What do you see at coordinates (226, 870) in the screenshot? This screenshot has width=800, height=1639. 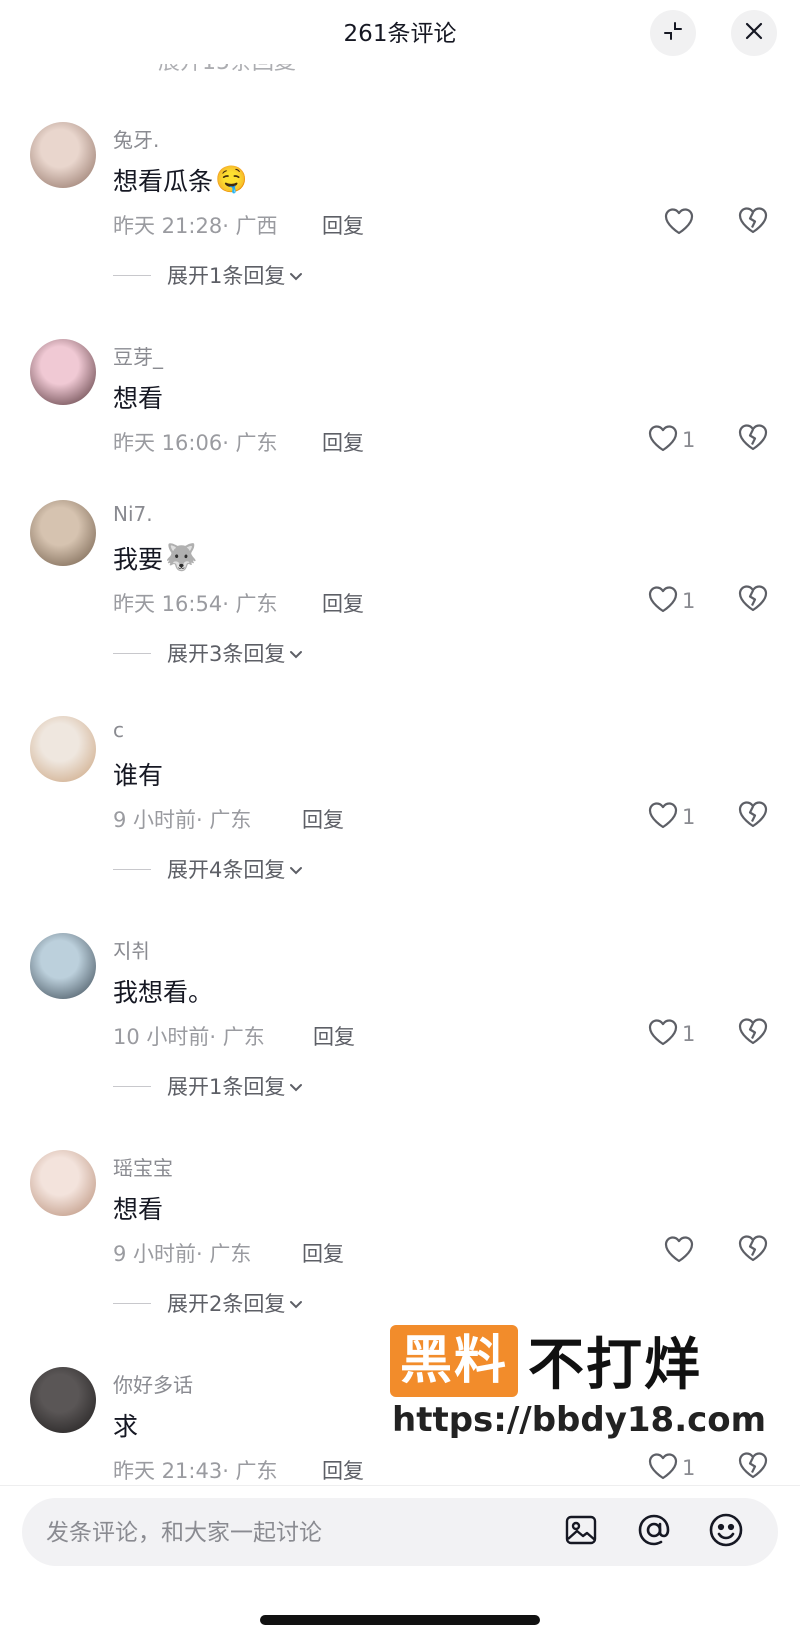 I see `expand-replies-label: 展开4条回复` at bounding box center [226, 870].